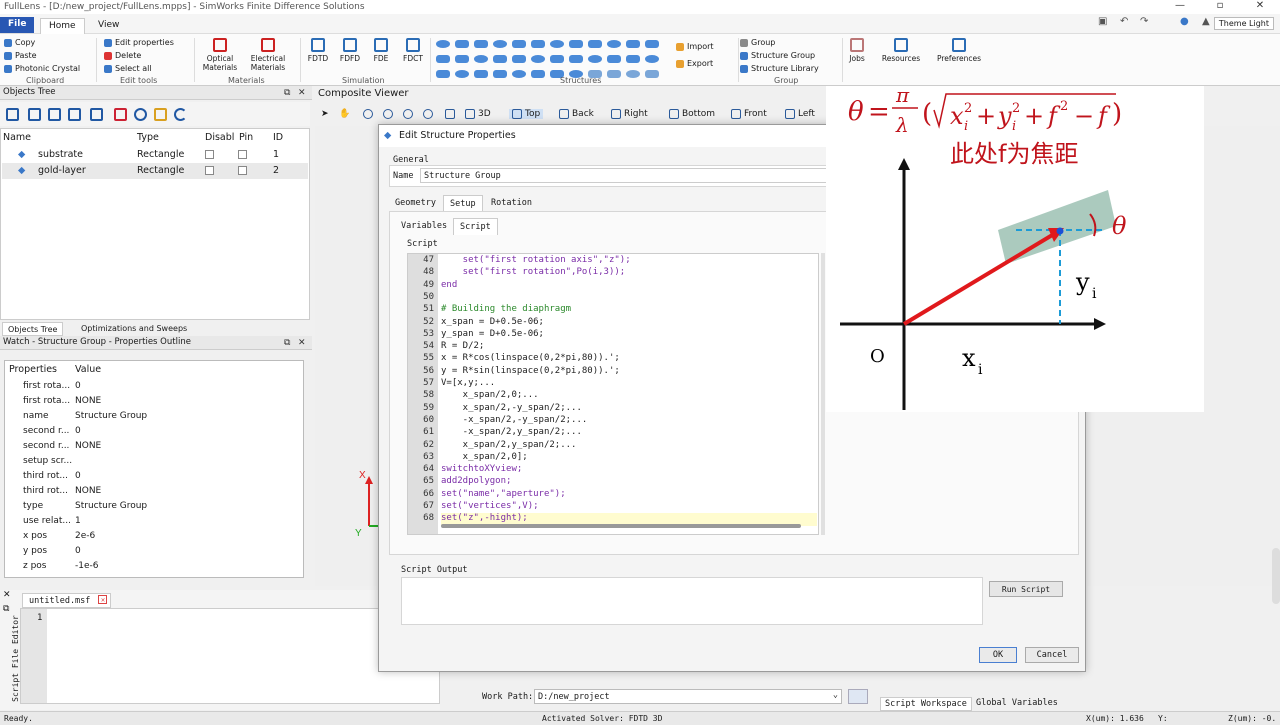 This screenshot has width=1280, height=725. What do you see at coordinates (800, 114) in the screenshot?
I see `view-left-button: Left` at bounding box center [800, 114].